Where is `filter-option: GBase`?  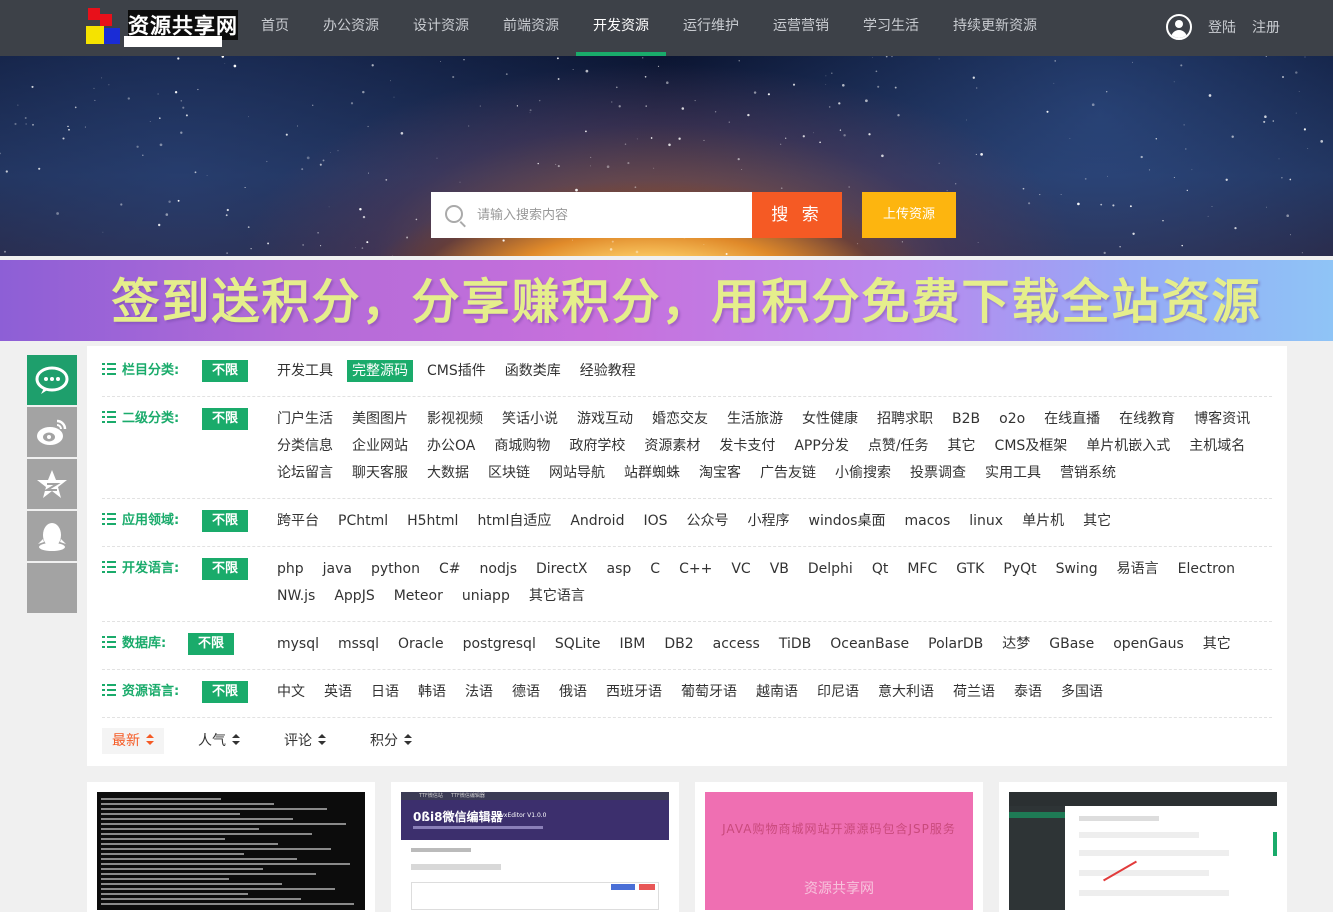 filter-option: GBase is located at coordinates (1071, 644).